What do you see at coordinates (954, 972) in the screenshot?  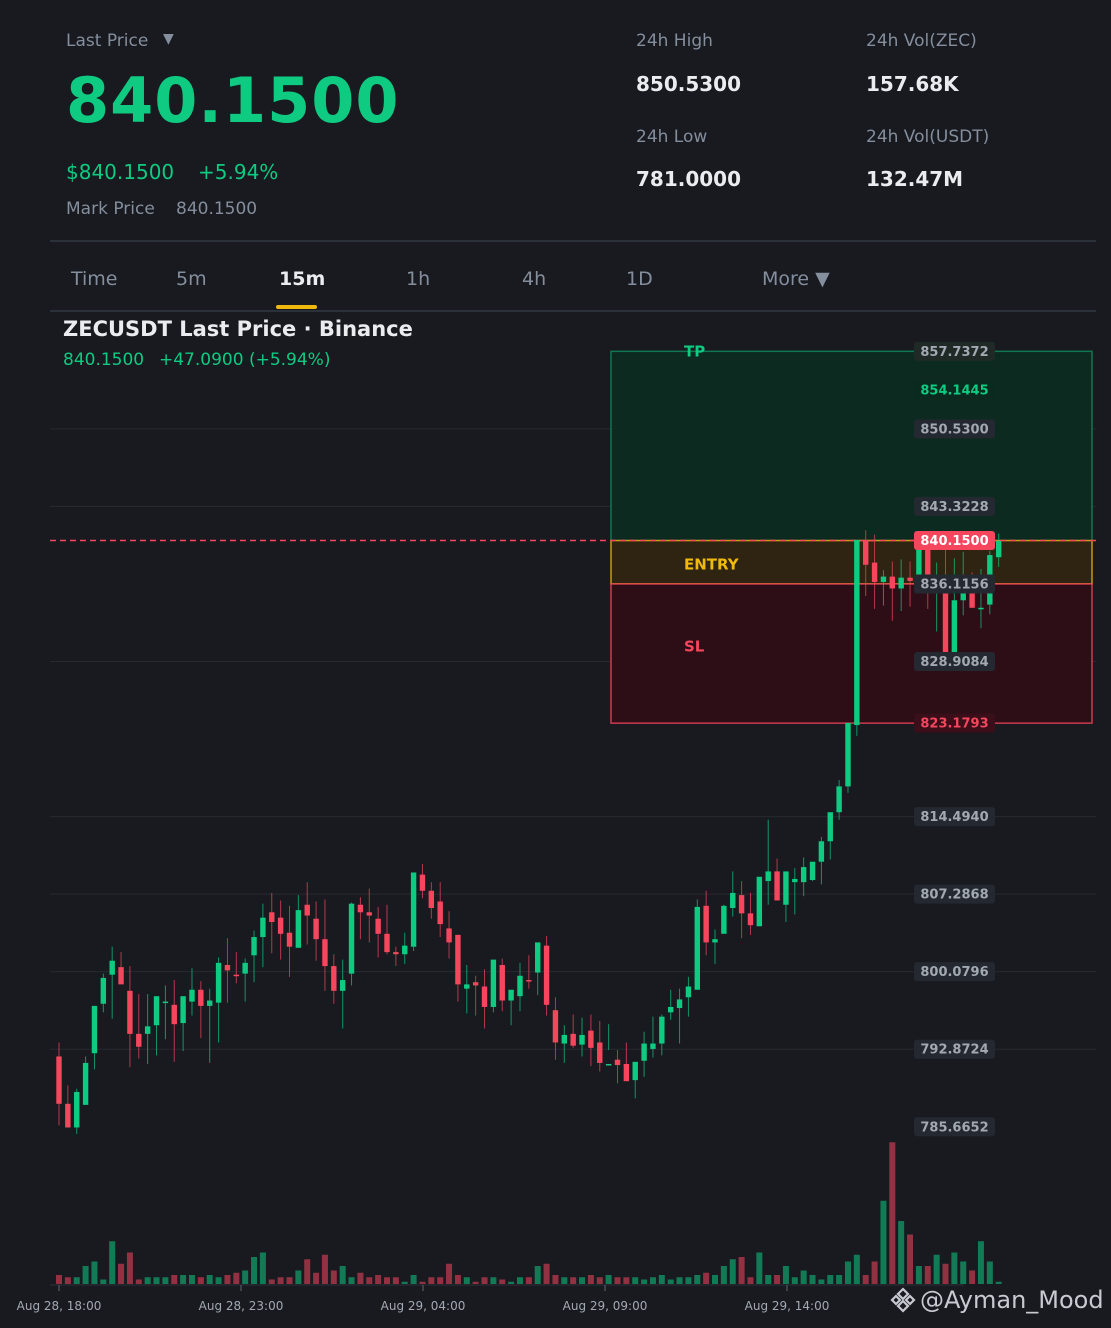 I see `y-axis-label: 800.0796` at bounding box center [954, 972].